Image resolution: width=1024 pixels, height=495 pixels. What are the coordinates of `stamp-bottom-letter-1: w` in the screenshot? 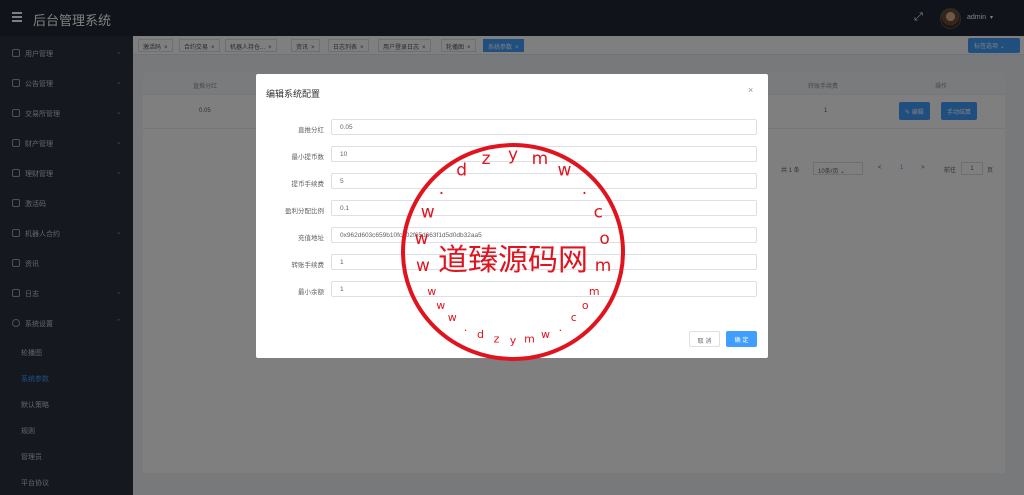 It's located at (440, 305).